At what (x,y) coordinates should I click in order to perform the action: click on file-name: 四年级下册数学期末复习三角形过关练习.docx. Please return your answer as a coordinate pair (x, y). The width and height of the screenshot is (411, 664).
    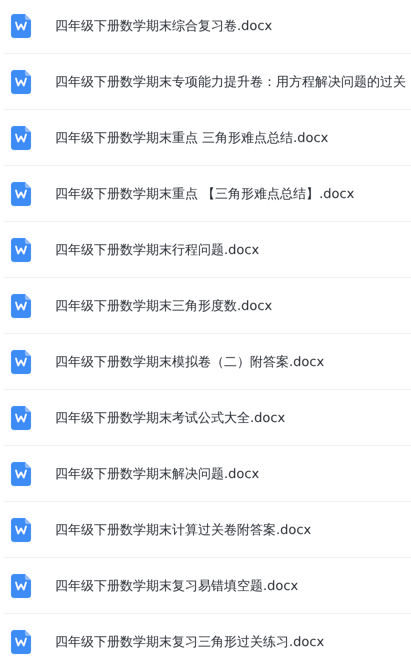
    Looking at the image, I should click on (189, 641).